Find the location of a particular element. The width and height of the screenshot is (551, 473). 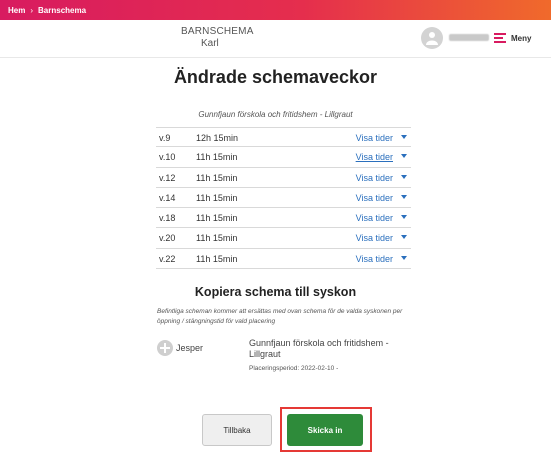

user-name-blurred is located at coordinates (469, 37).